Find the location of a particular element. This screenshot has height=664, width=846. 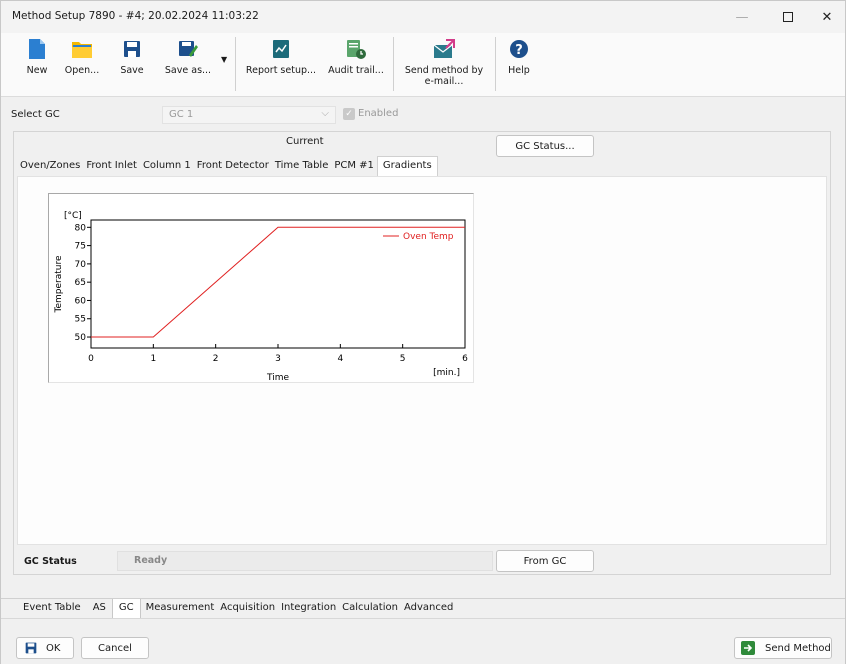

select-gc-row: Select GC GC 1 ⌵ ✓ Enabled is located at coordinates (423, 114).